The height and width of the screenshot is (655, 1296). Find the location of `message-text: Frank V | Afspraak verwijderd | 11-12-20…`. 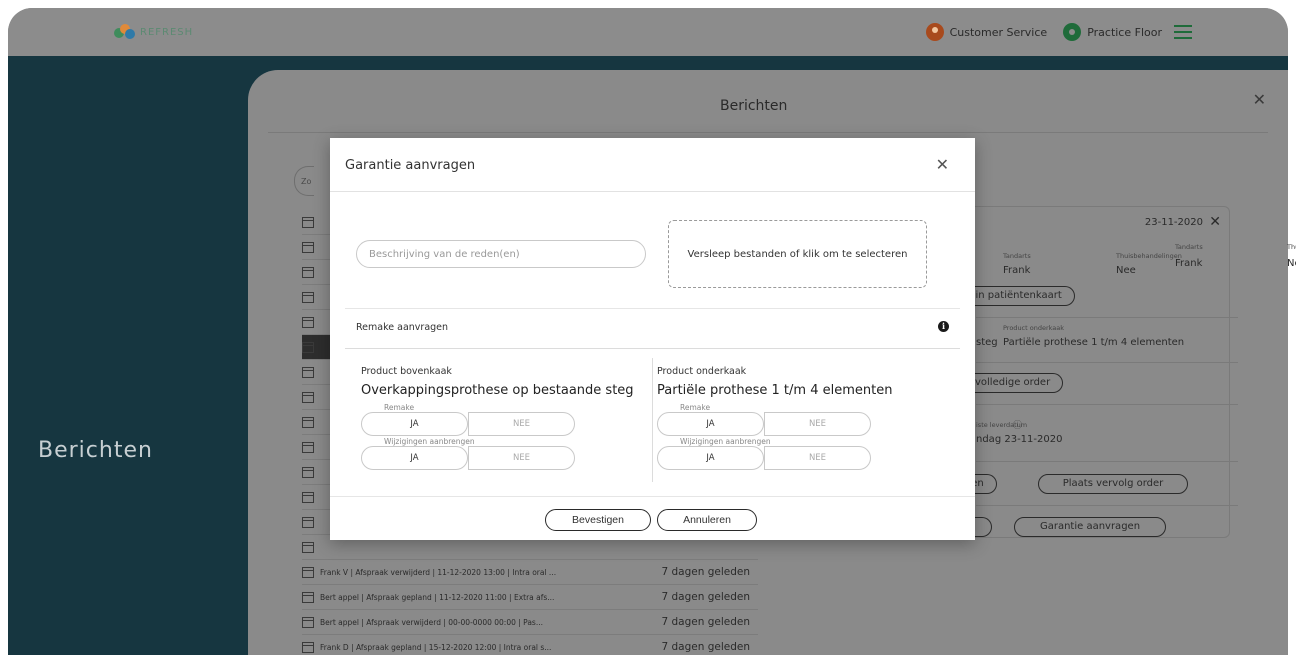

message-text: Frank V | Afspraak verwijderd | 11-12-20… is located at coordinates (438, 572).